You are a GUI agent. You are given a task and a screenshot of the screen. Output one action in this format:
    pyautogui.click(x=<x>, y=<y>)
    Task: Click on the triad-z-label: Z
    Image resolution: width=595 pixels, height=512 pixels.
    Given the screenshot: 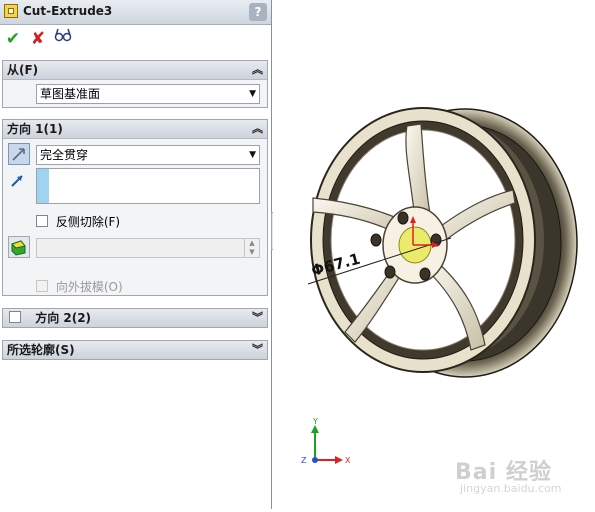 What is the action you would take?
    pyautogui.click(x=304, y=460)
    